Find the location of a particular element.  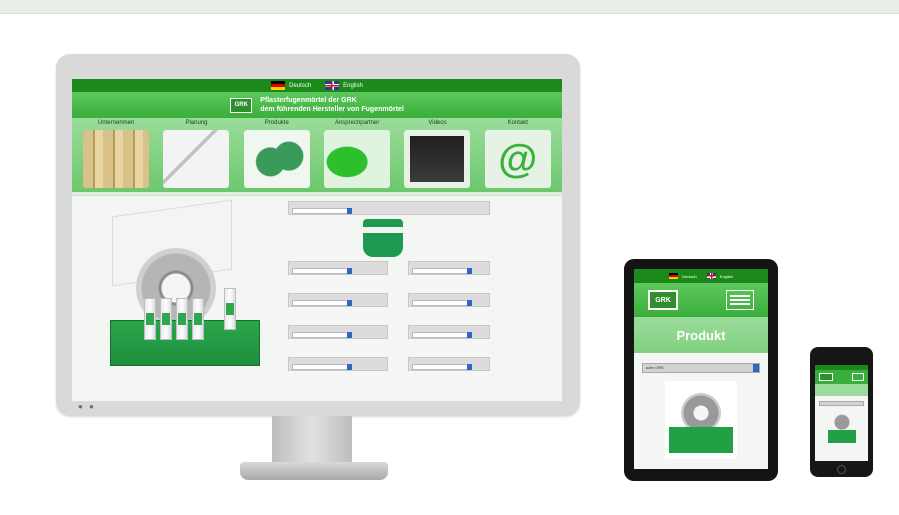

nav-item-kontakt: Kontakt @ is located at coordinates (518, 156).